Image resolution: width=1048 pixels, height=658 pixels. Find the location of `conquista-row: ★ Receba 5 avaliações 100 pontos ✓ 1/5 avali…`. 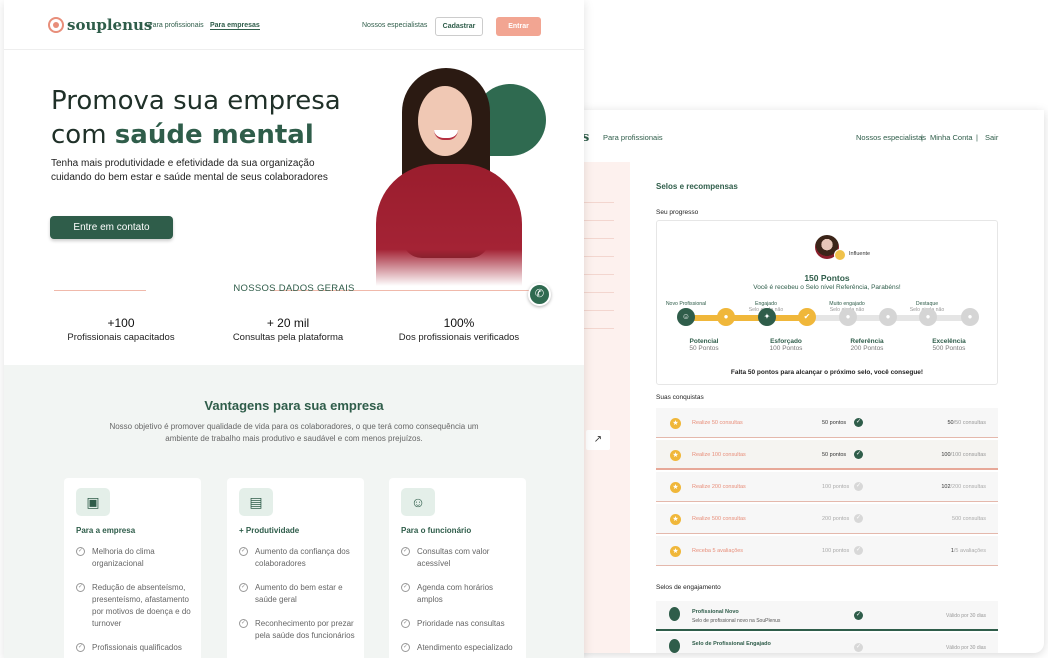

conquista-row: ★ Receba 5 avaliações 100 pontos ✓ 1/5 avali… is located at coordinates (827, 551).